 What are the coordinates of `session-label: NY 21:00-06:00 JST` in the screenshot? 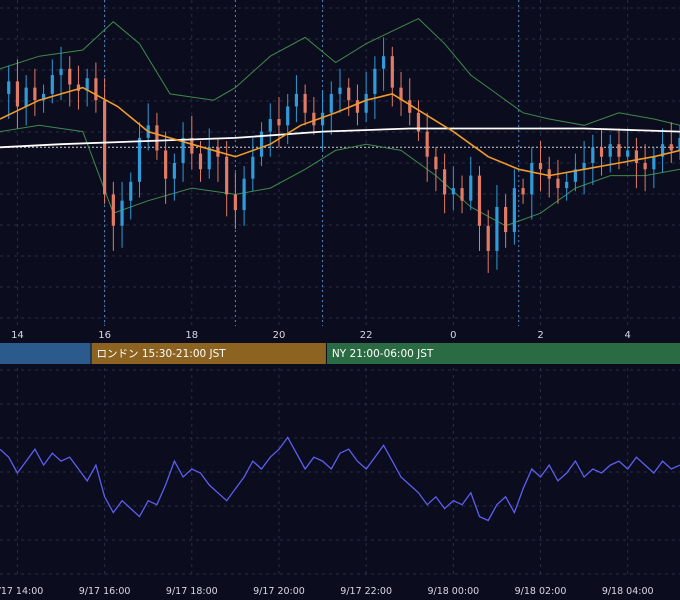 It's located at (383, 354).